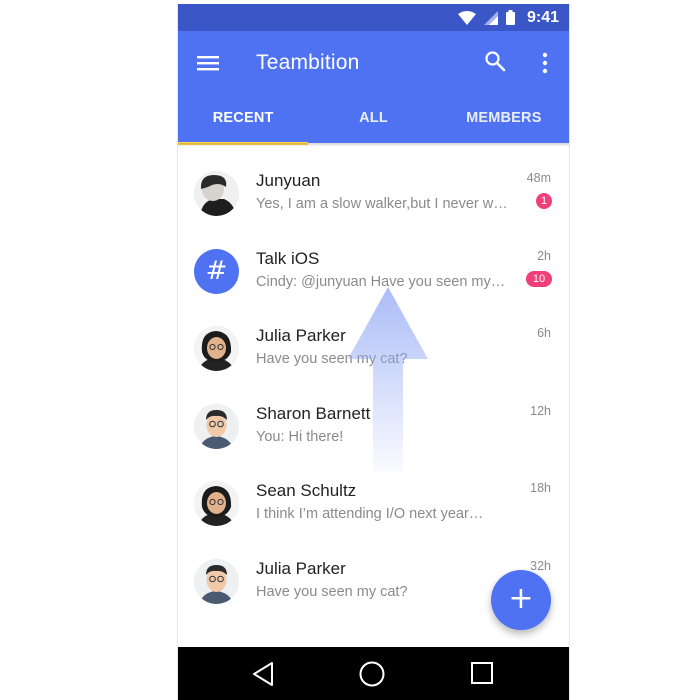 The image size is (700, 700). Describe the element at coordinates (216, 271) in the screenshot. I see `channel-hashtag-icon: #` at that location.